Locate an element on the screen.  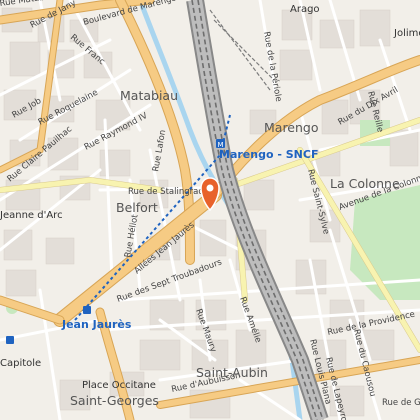
district-label-marengo: Marengo is located at coordinates (291, 127).